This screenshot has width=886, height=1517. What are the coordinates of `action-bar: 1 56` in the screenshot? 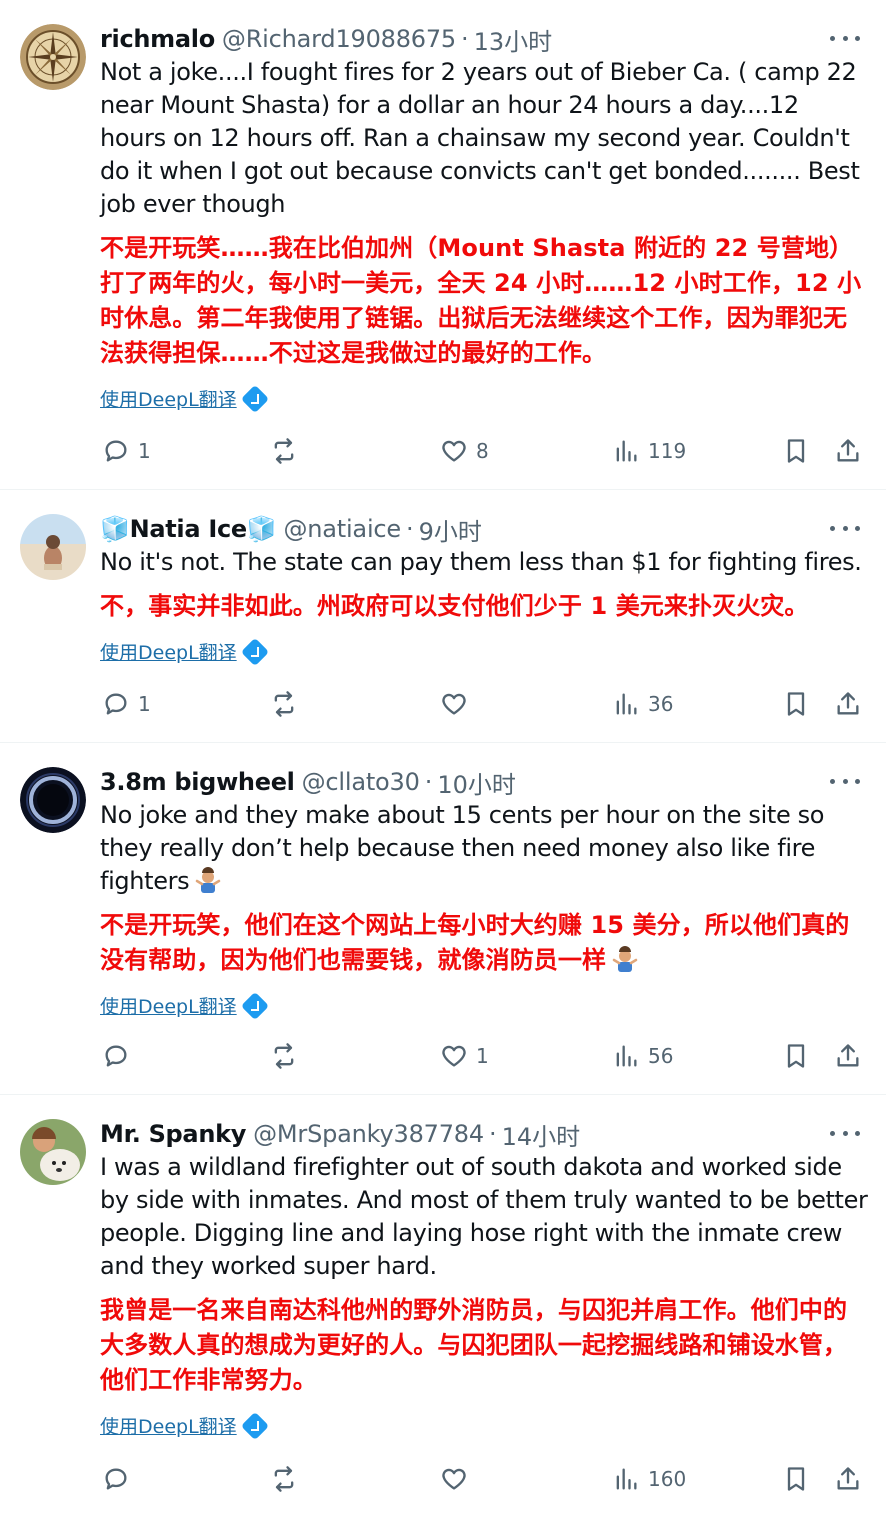 It's located at (485, 1056).